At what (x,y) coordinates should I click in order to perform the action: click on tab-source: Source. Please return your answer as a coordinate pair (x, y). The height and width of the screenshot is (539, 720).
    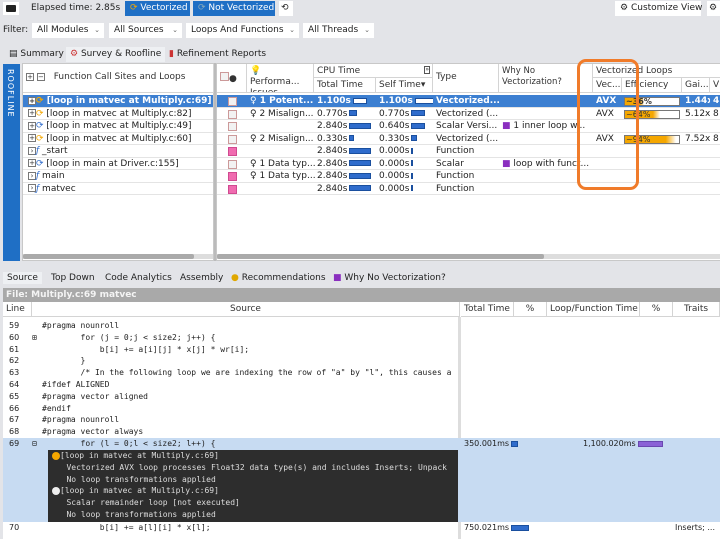
    Looking at the image, I should click on (22, 278).